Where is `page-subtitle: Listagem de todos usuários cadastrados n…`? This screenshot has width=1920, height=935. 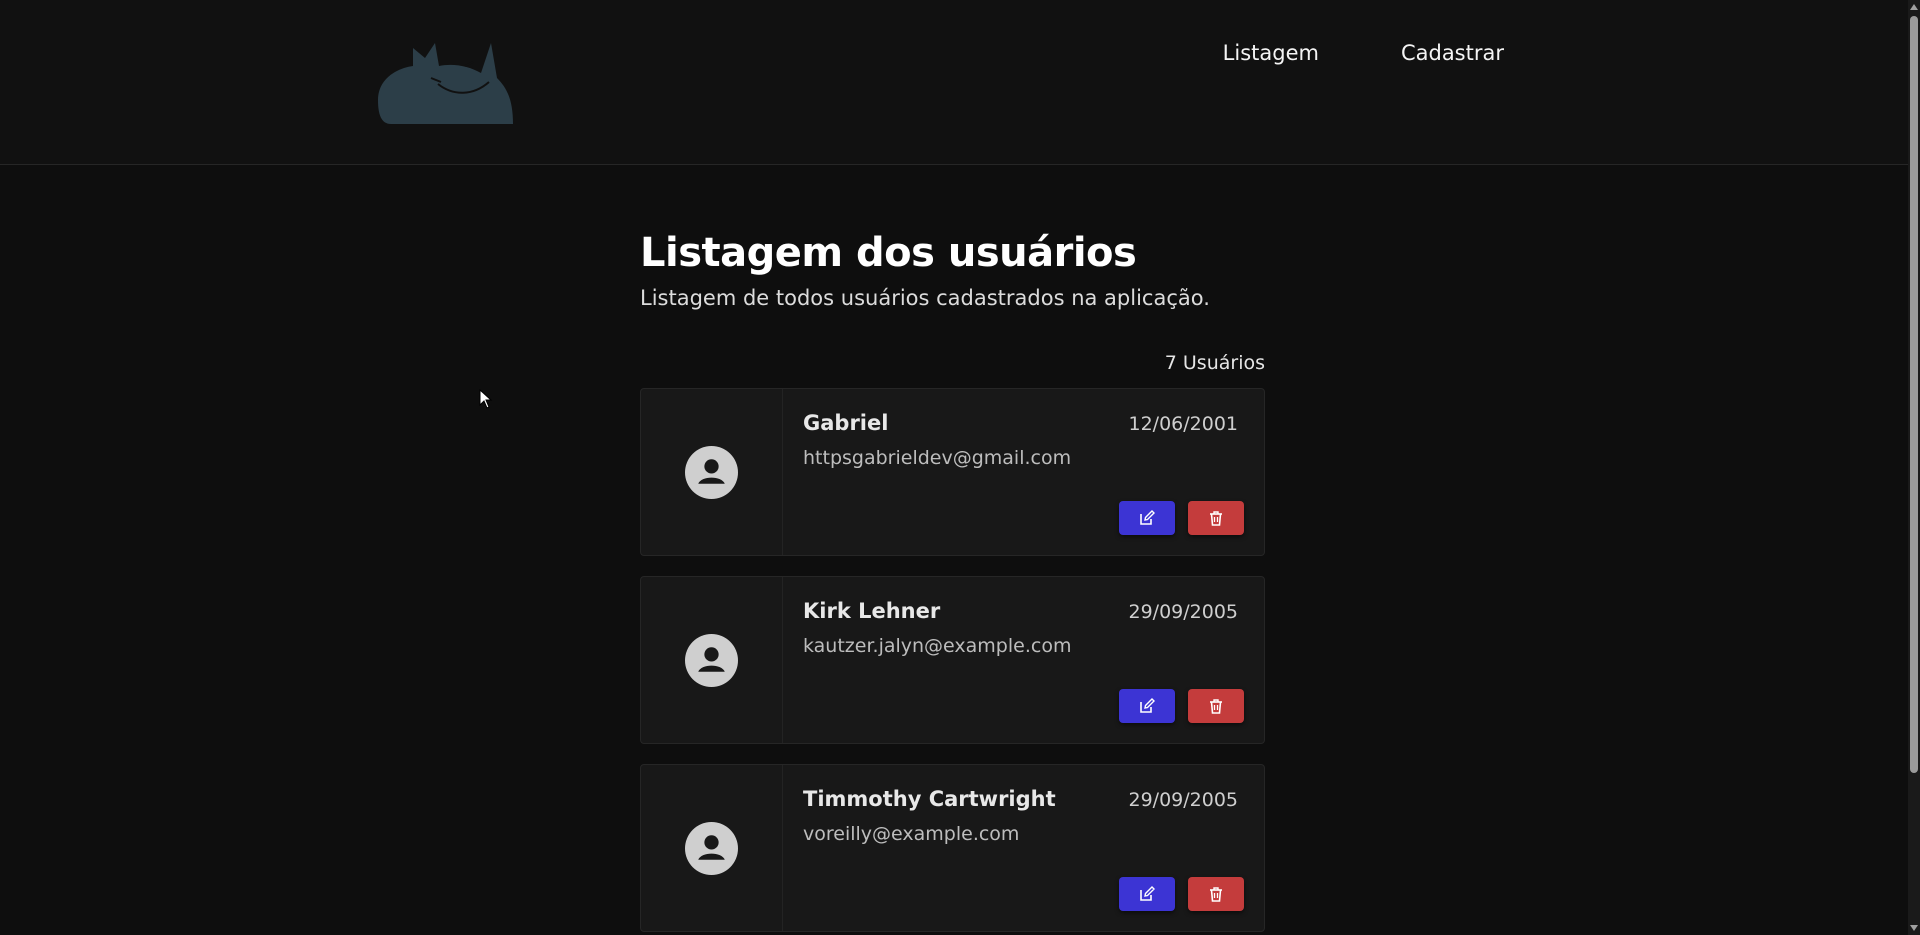
page-subtitle: Listagem de todos usuários cadastrados n… is located at coordinates (925, 298).